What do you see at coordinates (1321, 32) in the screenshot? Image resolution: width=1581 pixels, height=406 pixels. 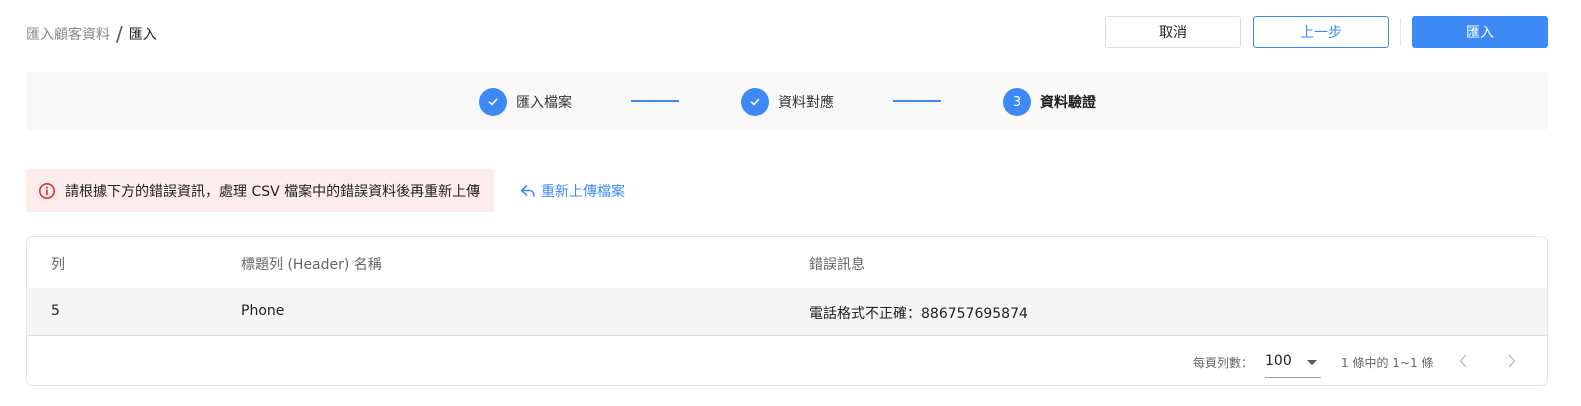 I see `previous-step-button: 上一步` at bounding box center [1321, 32].